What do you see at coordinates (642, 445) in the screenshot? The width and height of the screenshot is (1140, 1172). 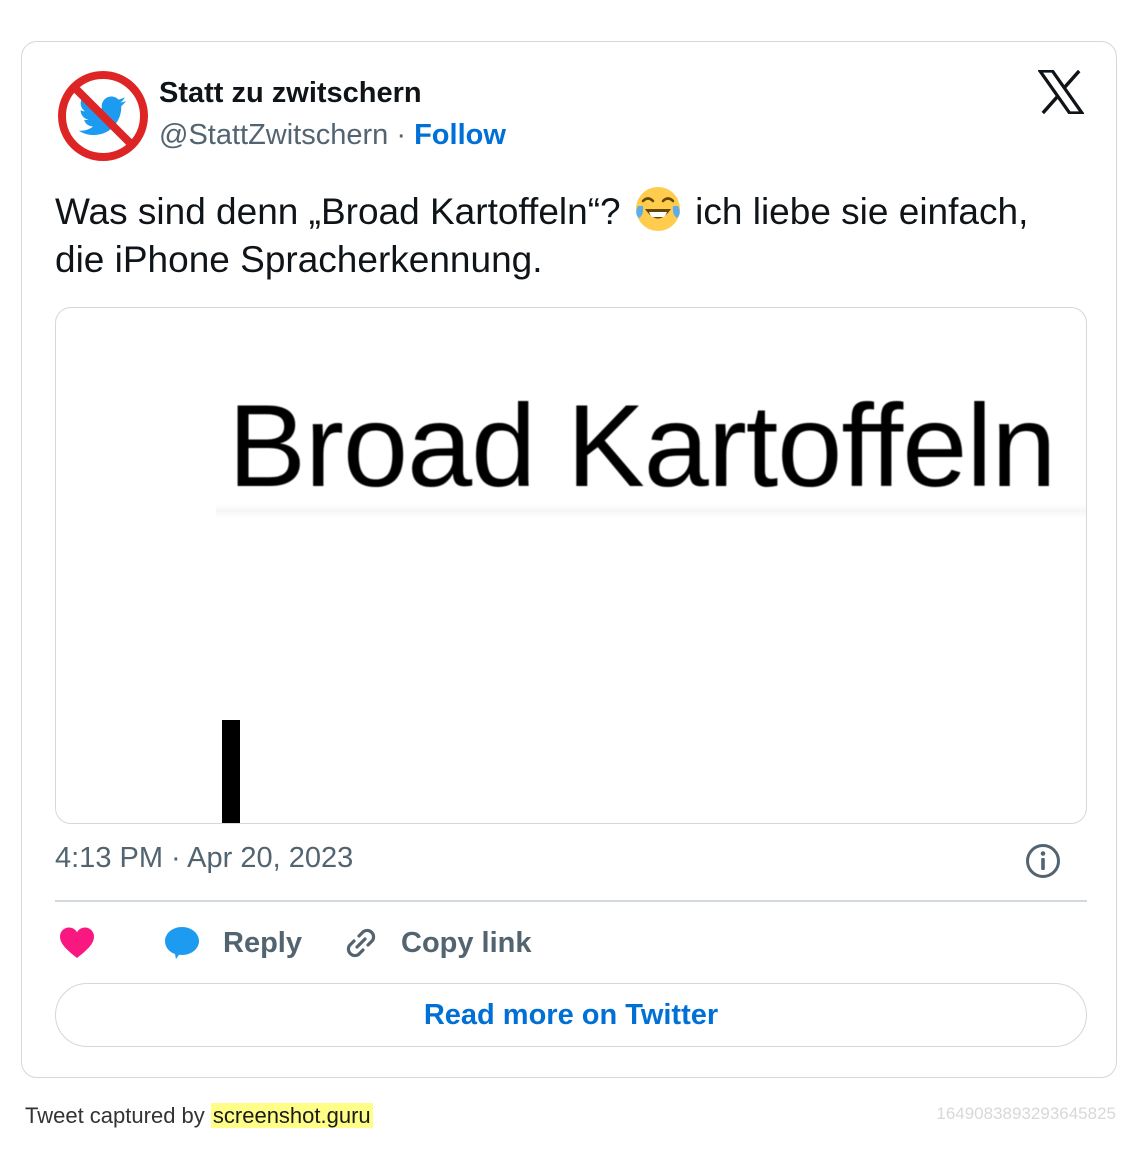 I see `media-caption-text: Broad Kartoffeln` at bounding box center [642, 445].